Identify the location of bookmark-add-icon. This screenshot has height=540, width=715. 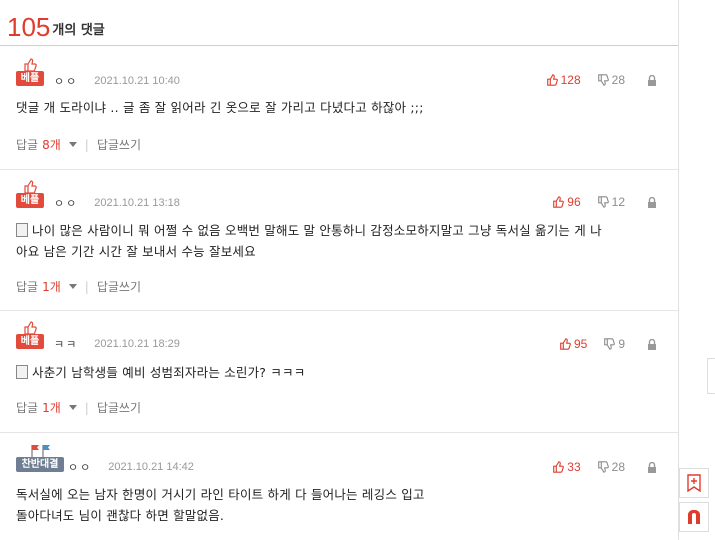
(694, 483).